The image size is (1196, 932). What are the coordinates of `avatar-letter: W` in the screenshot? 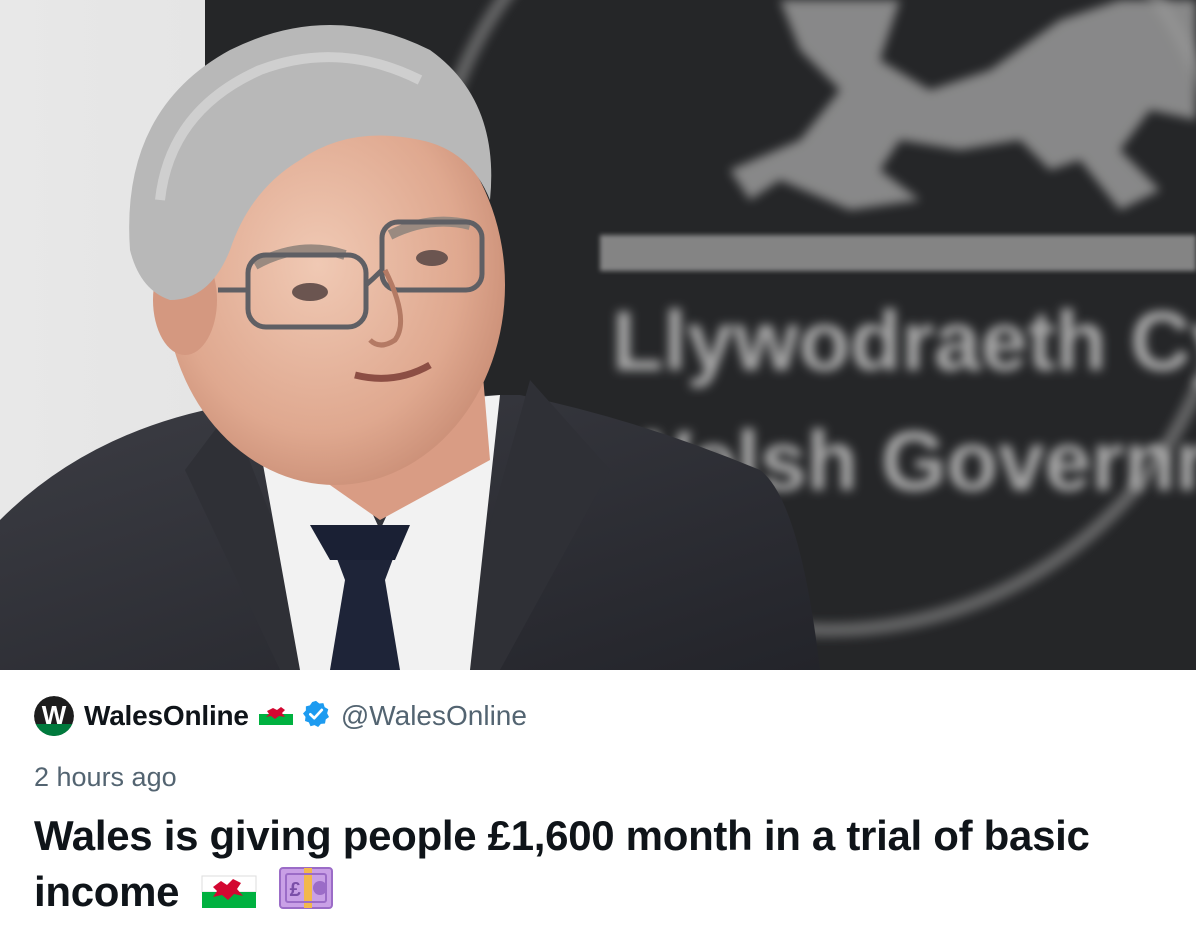 It's located at (54, 715).